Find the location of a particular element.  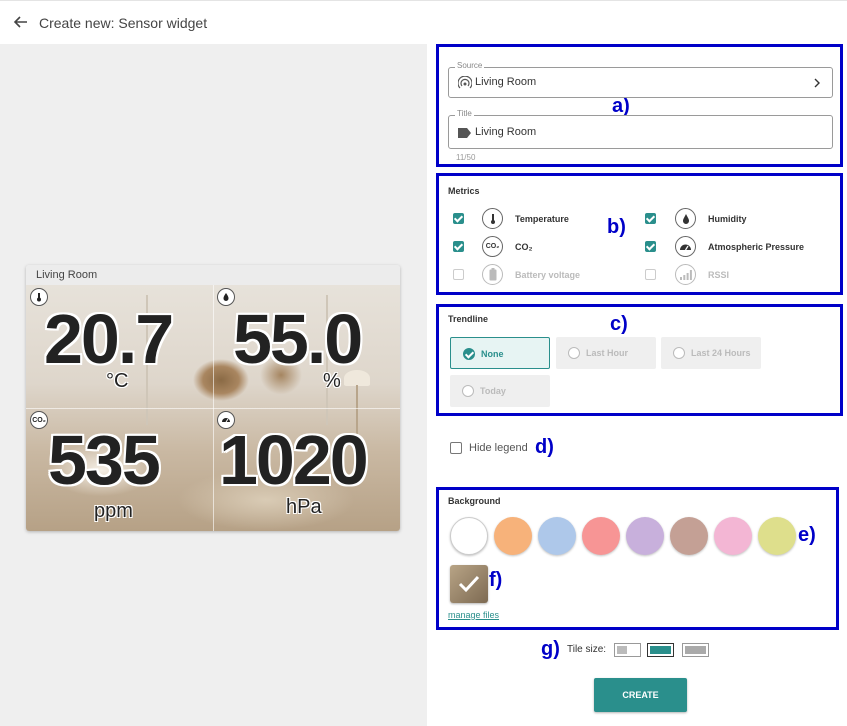

manage-files-link: manage files is located at coordinates (473, 615).